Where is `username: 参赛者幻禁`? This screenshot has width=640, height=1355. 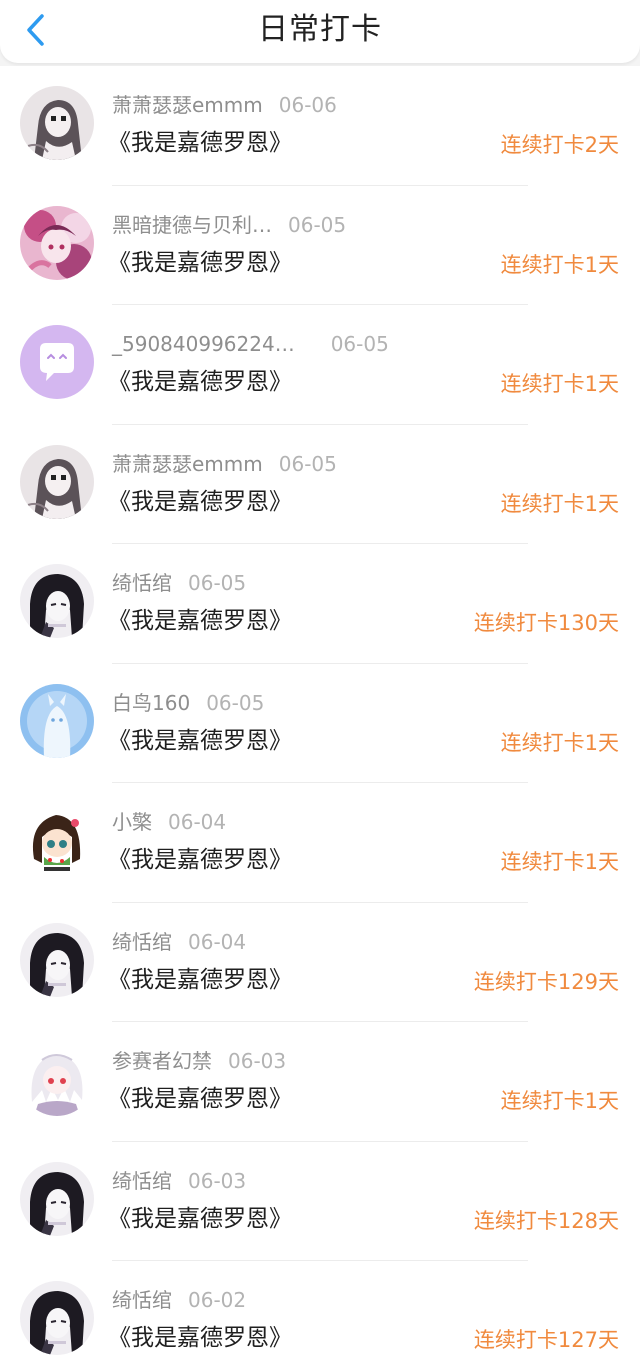
username: 参赛者幻禁 is located at coordinates (162, 1061).